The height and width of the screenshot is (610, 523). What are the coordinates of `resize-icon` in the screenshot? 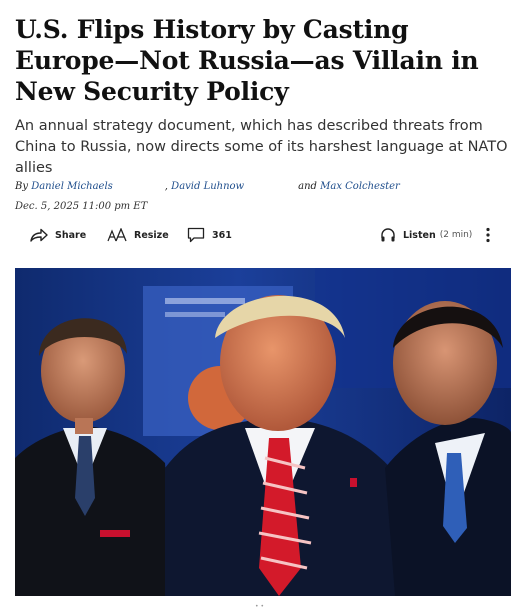 It's located at (117, 235).